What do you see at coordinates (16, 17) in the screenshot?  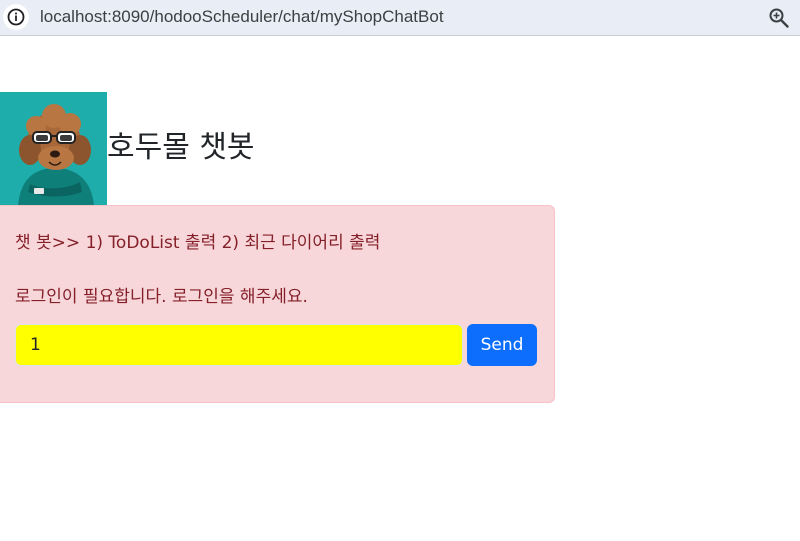 I see `info-icon` at bounding box center [16, 17].